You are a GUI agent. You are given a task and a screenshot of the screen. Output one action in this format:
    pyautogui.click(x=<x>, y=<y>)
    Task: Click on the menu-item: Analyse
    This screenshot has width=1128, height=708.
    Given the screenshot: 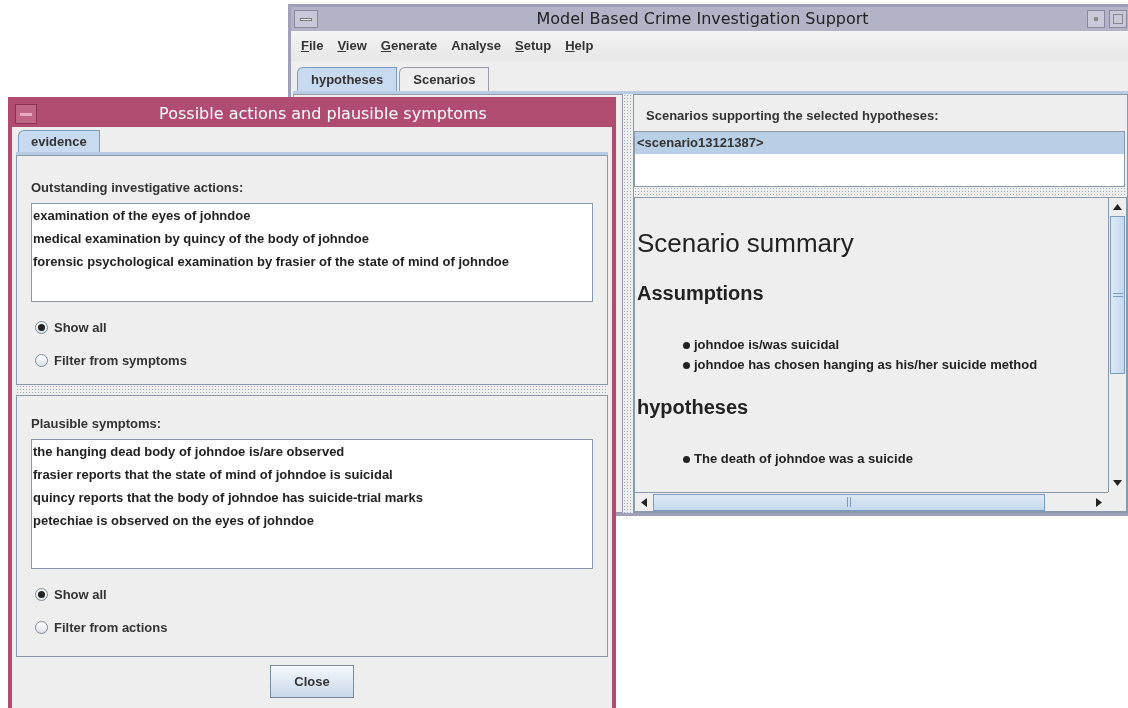 What is the action you would take?
    pyautogui.click(x=476, y=46)
    